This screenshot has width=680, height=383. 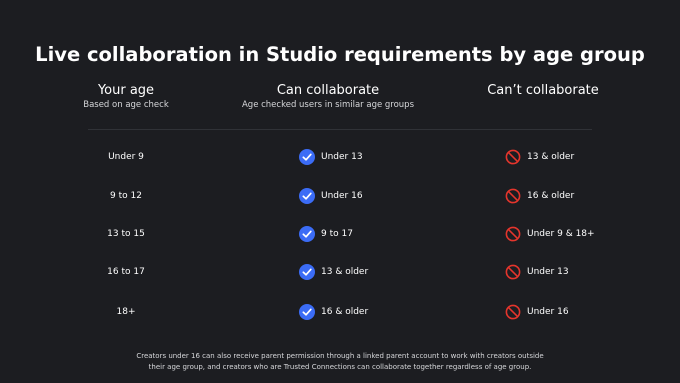 I want to click on age-cell: 18+, so click(x=126, y=312).